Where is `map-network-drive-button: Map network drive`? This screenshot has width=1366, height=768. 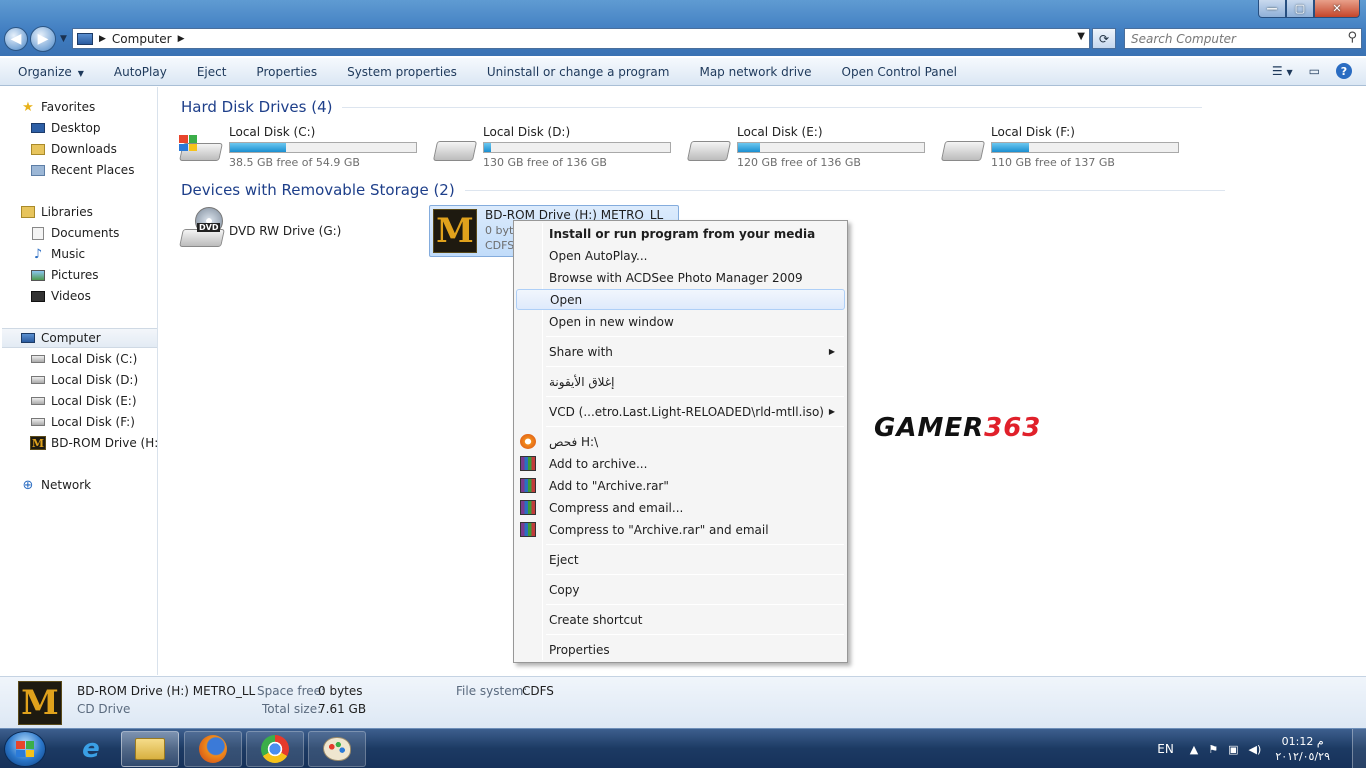
map-network-drive-button: Map network drive is located at coordinates (755, 72).